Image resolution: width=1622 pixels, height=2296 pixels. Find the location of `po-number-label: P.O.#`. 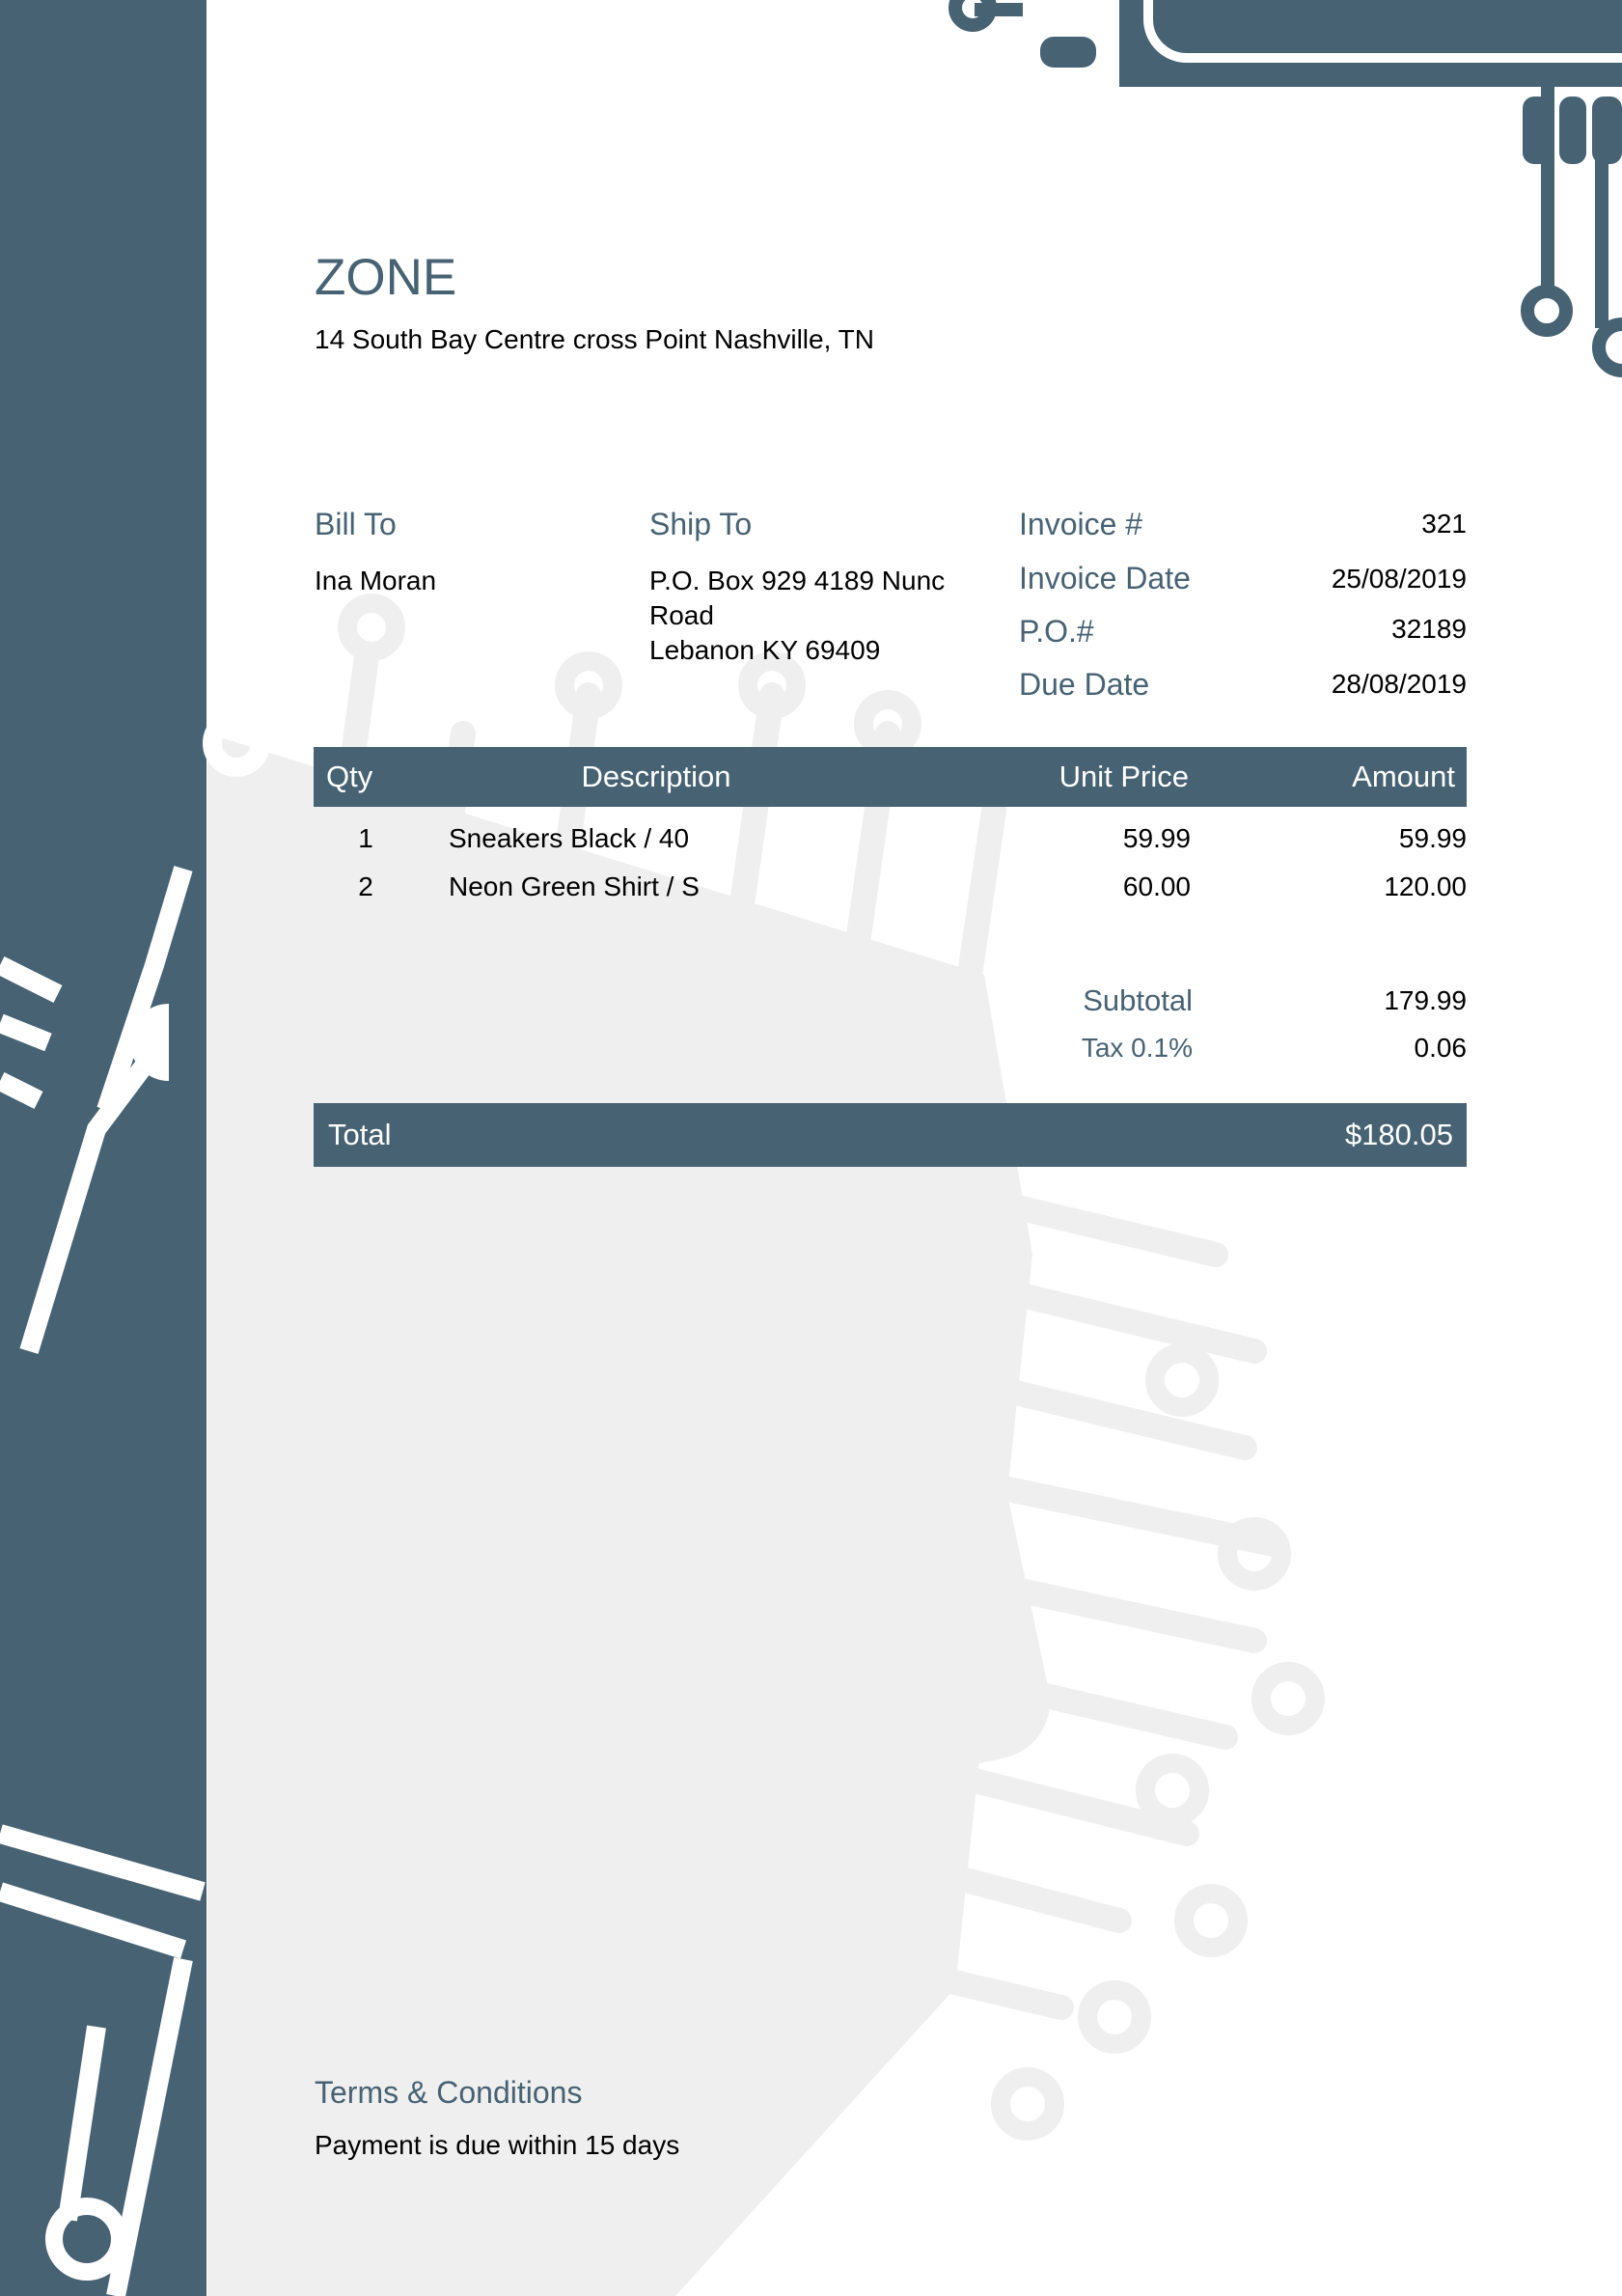

po-number-label: P.O.# is located at coordinates (1056, 631).